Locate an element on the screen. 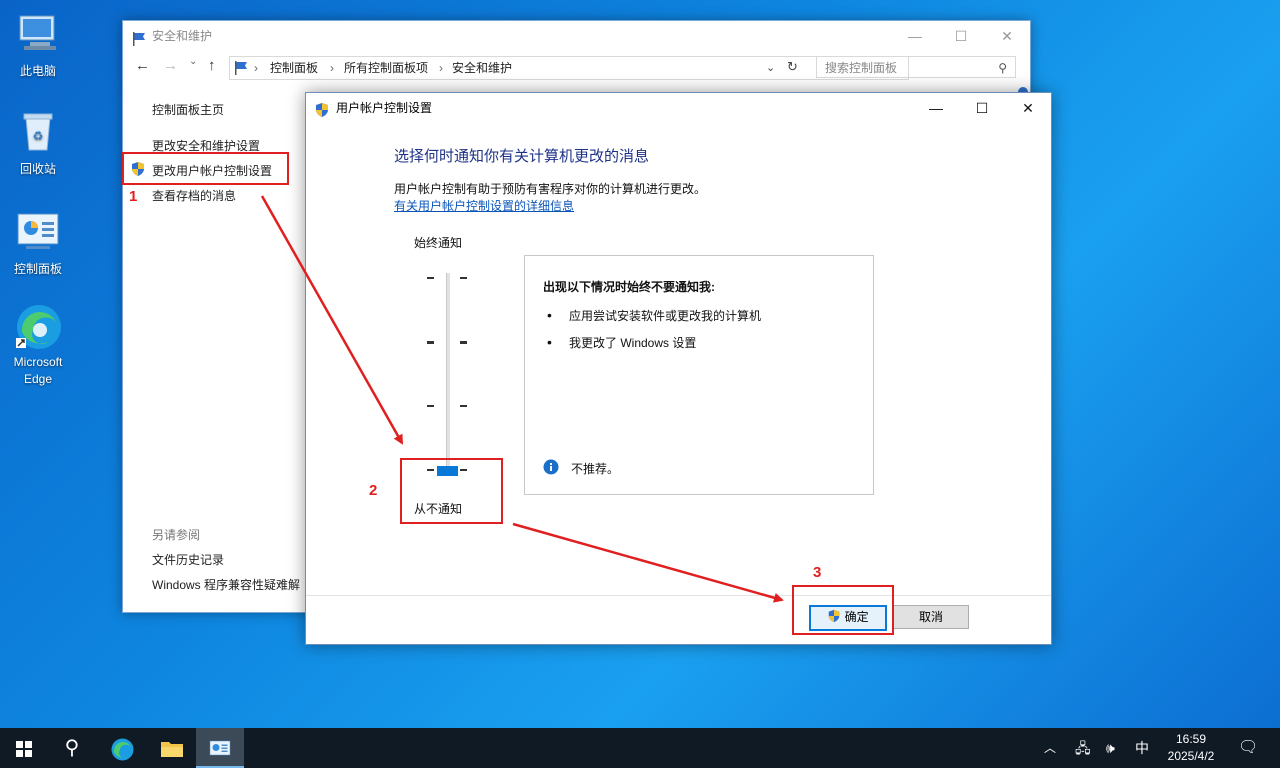  ime-indicator: 中 is located at coordinates (1142, 748).